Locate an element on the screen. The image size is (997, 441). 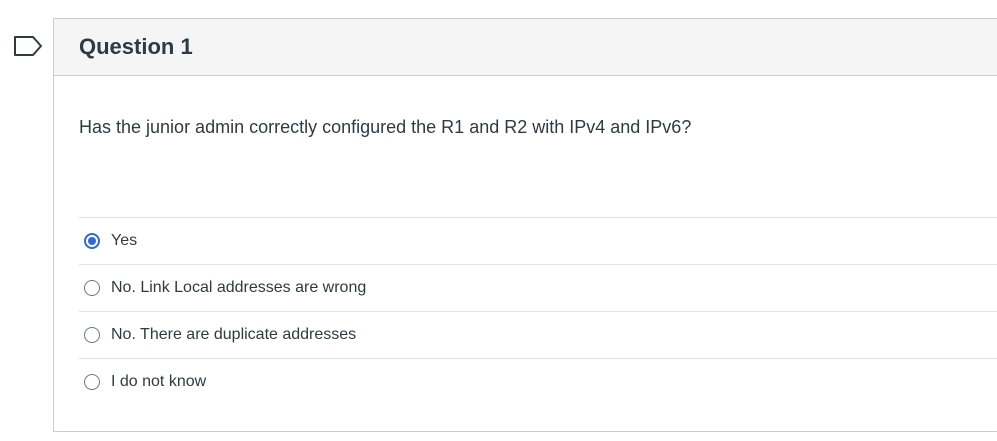
answer-label: Yes is located at coordinates (124, 240).